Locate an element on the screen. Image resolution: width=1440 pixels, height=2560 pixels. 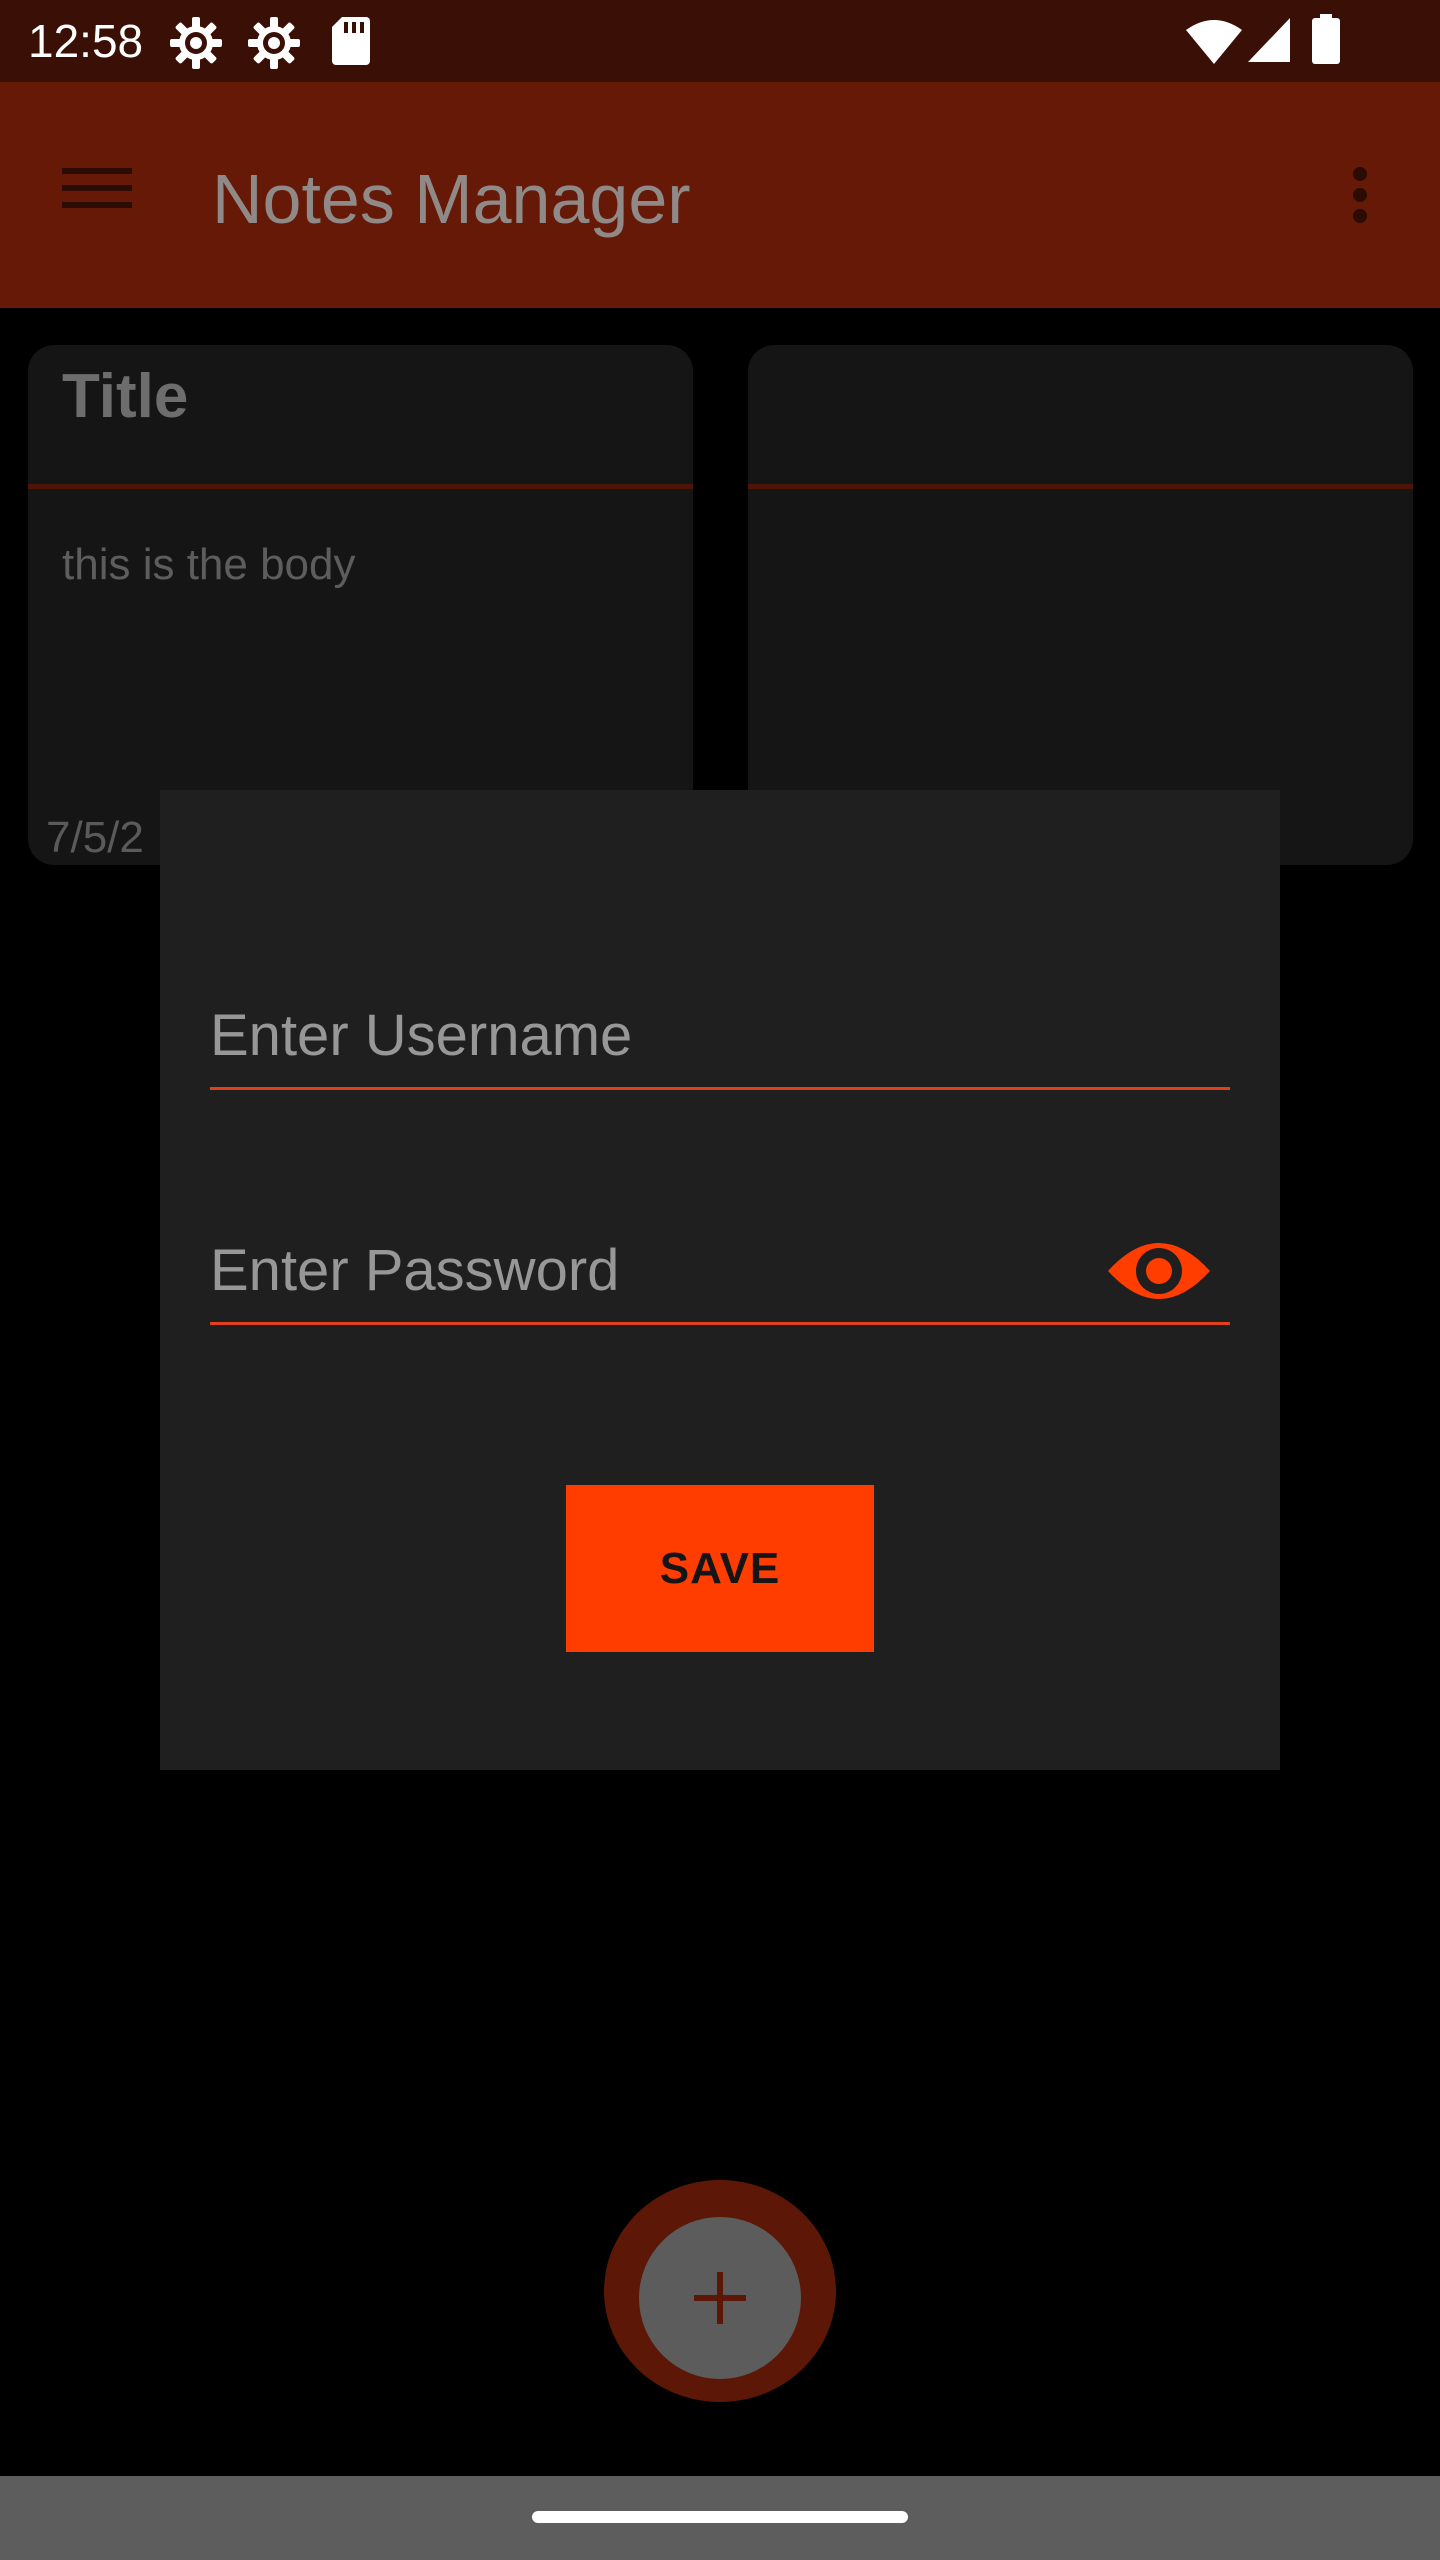
note-date: 7/5/2 is located at coordinates (95, 837).